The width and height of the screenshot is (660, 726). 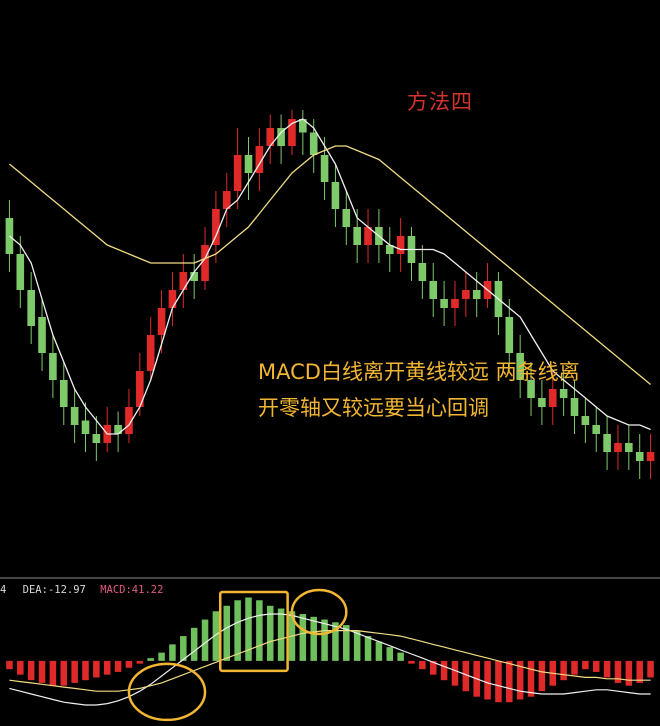 I want to click on legend-lead-value: 4, so click(x=3, y=590).